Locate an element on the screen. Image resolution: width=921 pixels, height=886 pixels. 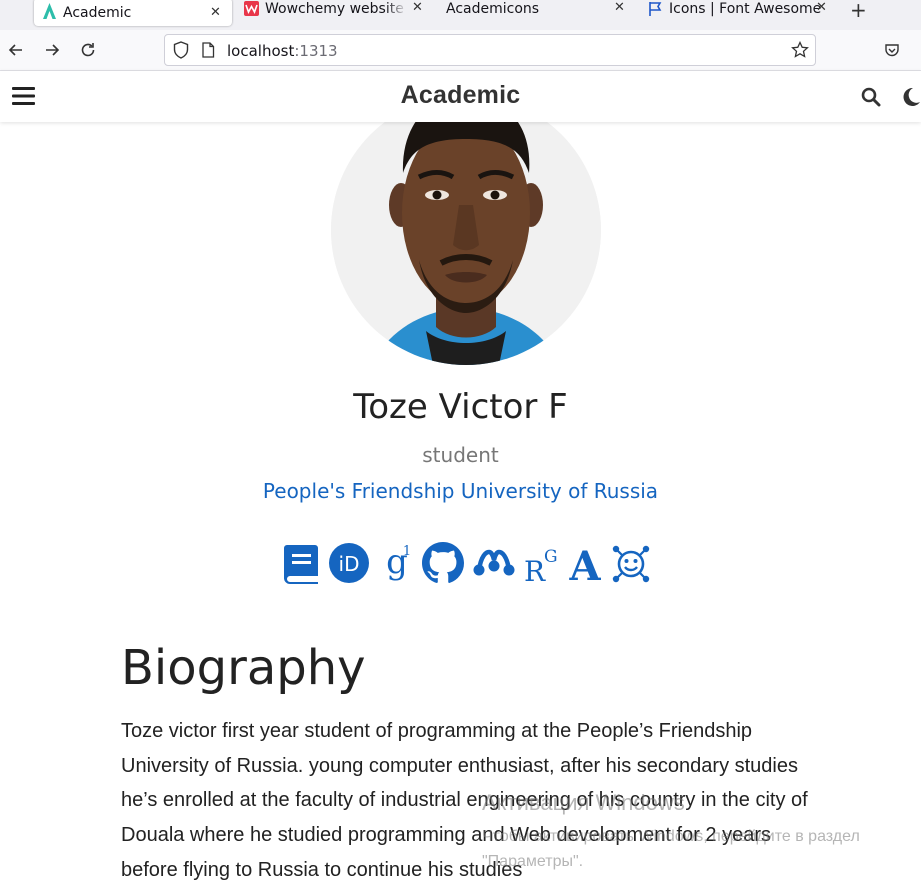
site-header: Academic is located at coordinates (460, 96).